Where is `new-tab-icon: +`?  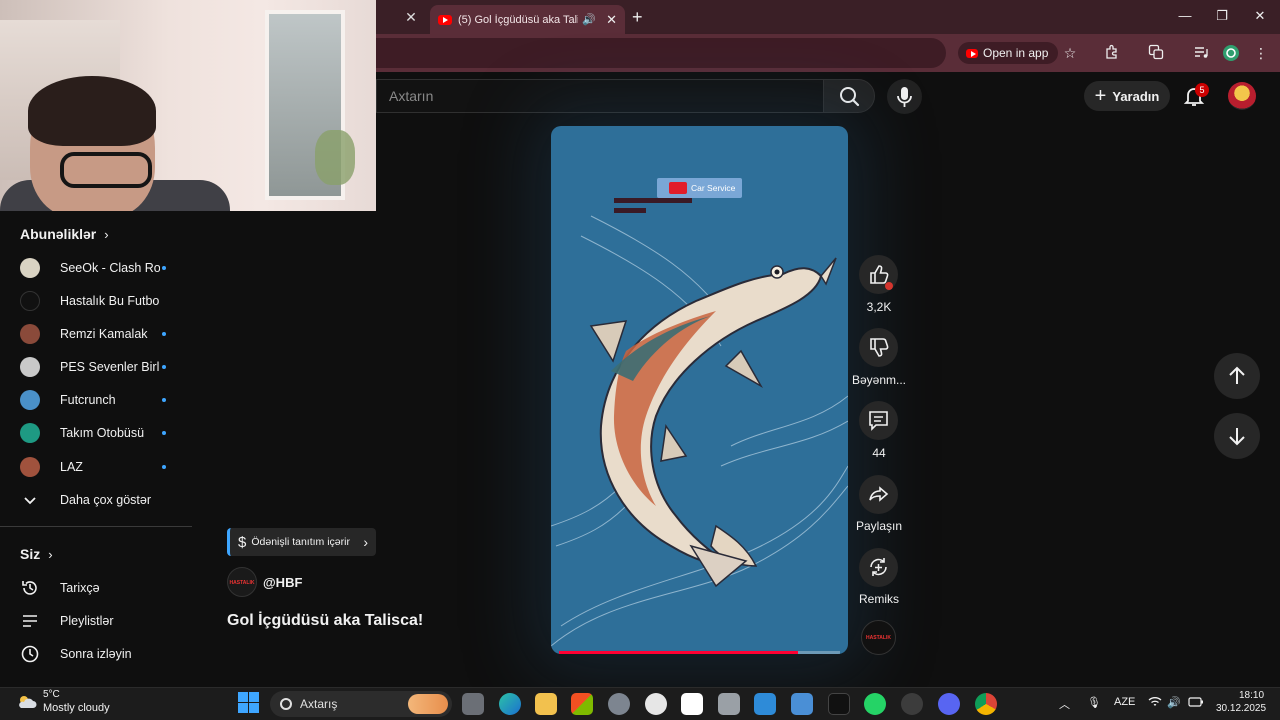
new-tab-icon: + is located at coordinates (637, 17).